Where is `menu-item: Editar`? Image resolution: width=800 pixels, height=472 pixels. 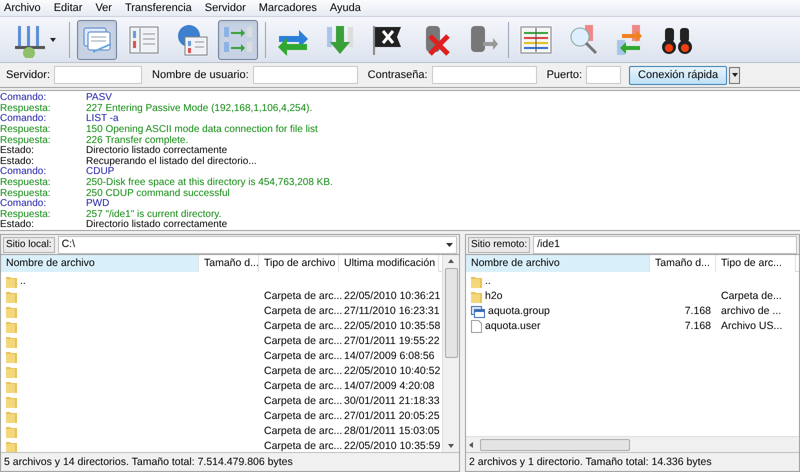
menu-item: Editar is located at coordinates (68, 8).